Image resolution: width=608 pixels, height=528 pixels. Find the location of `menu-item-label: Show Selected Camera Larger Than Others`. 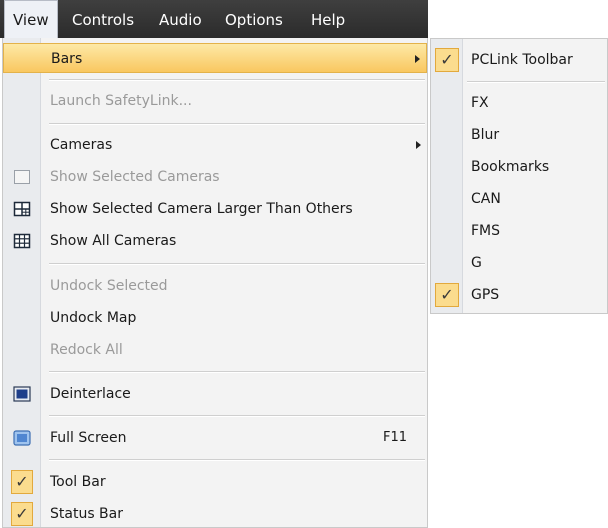

menu-item-label: Show Selected Camera Larger Than Others is located at coordinates (201, 209).